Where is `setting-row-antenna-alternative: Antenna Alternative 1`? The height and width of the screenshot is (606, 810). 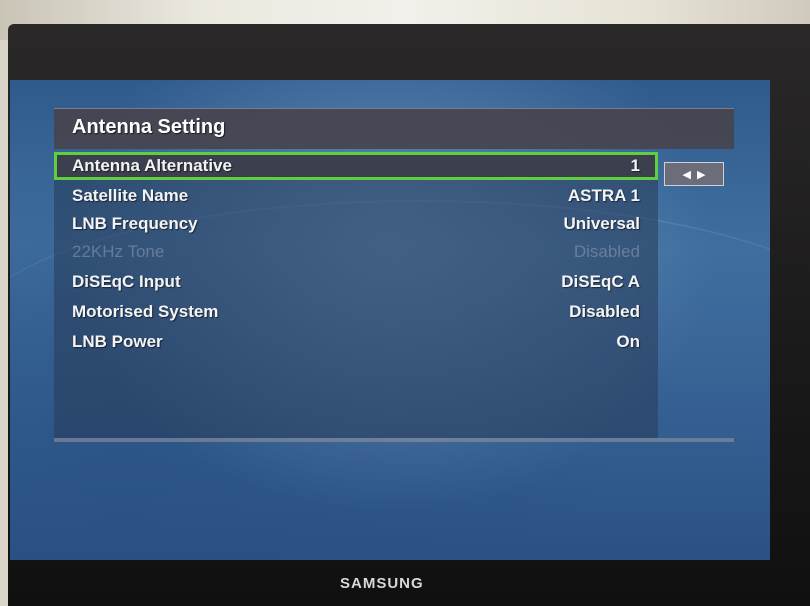
setting-row-antenna-alternative: Antenna Alternative 1 is located at coordinates (356, 166).